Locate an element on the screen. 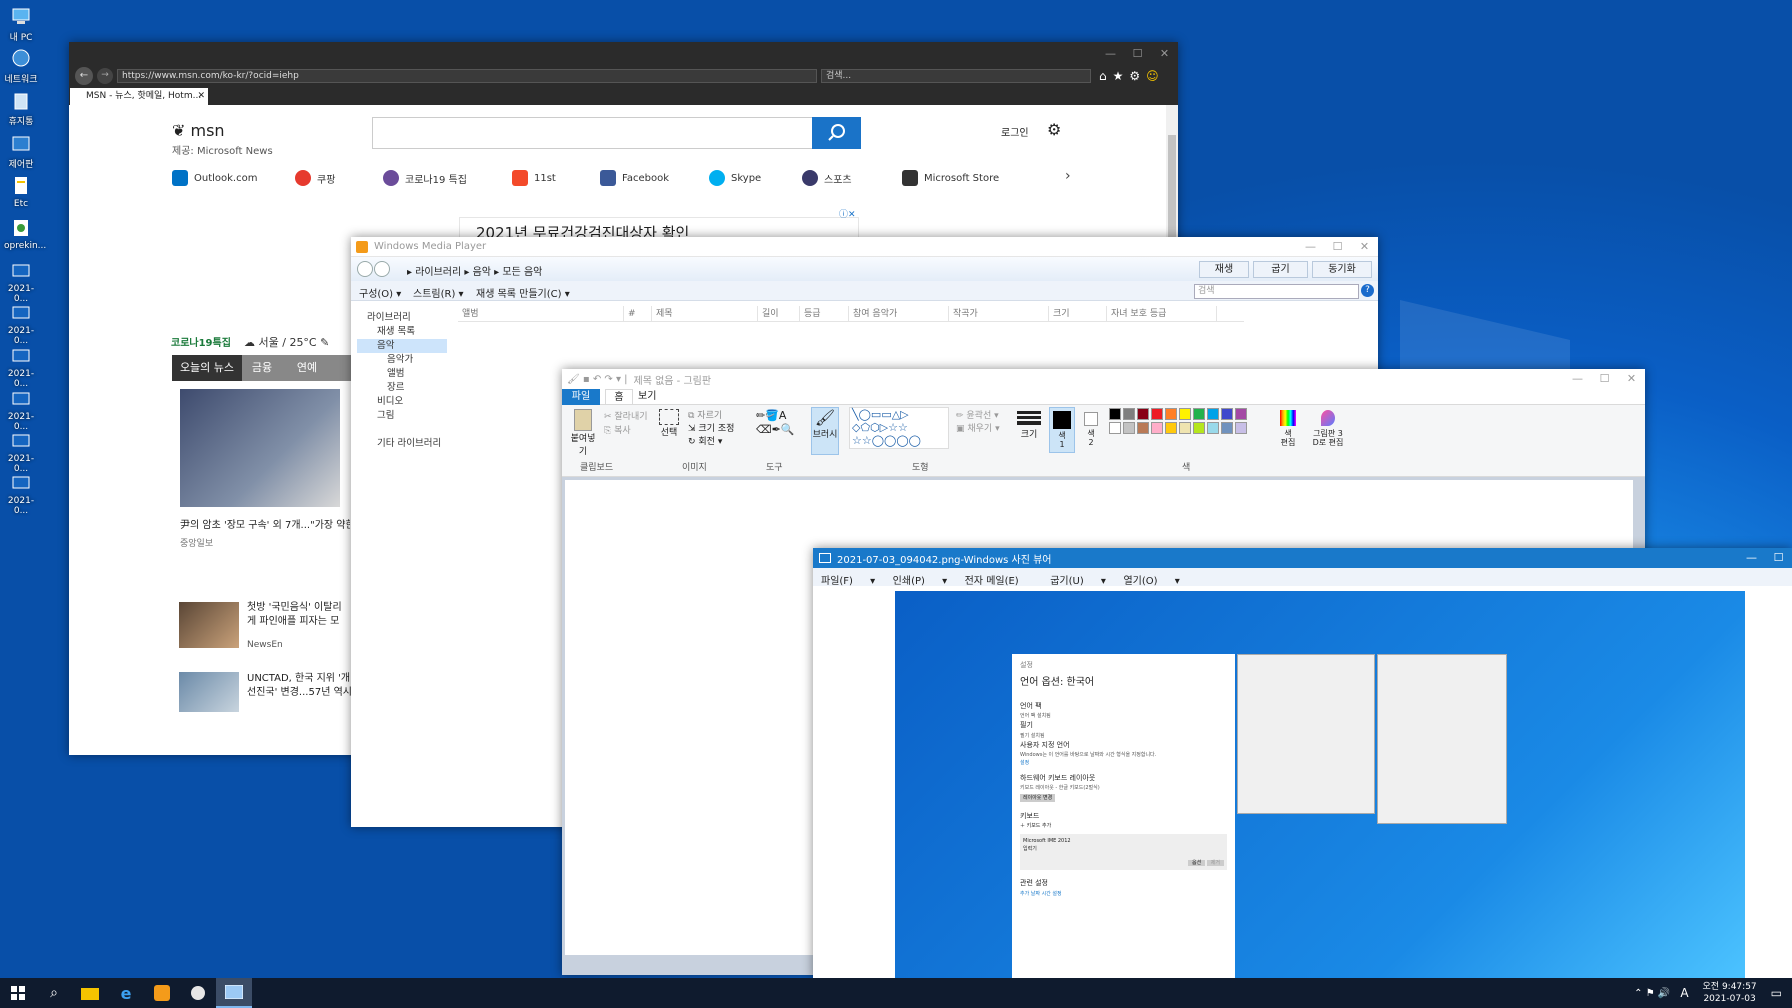  desktop-icon-recycle: 휴지통 is located at coordinates (21, 108).